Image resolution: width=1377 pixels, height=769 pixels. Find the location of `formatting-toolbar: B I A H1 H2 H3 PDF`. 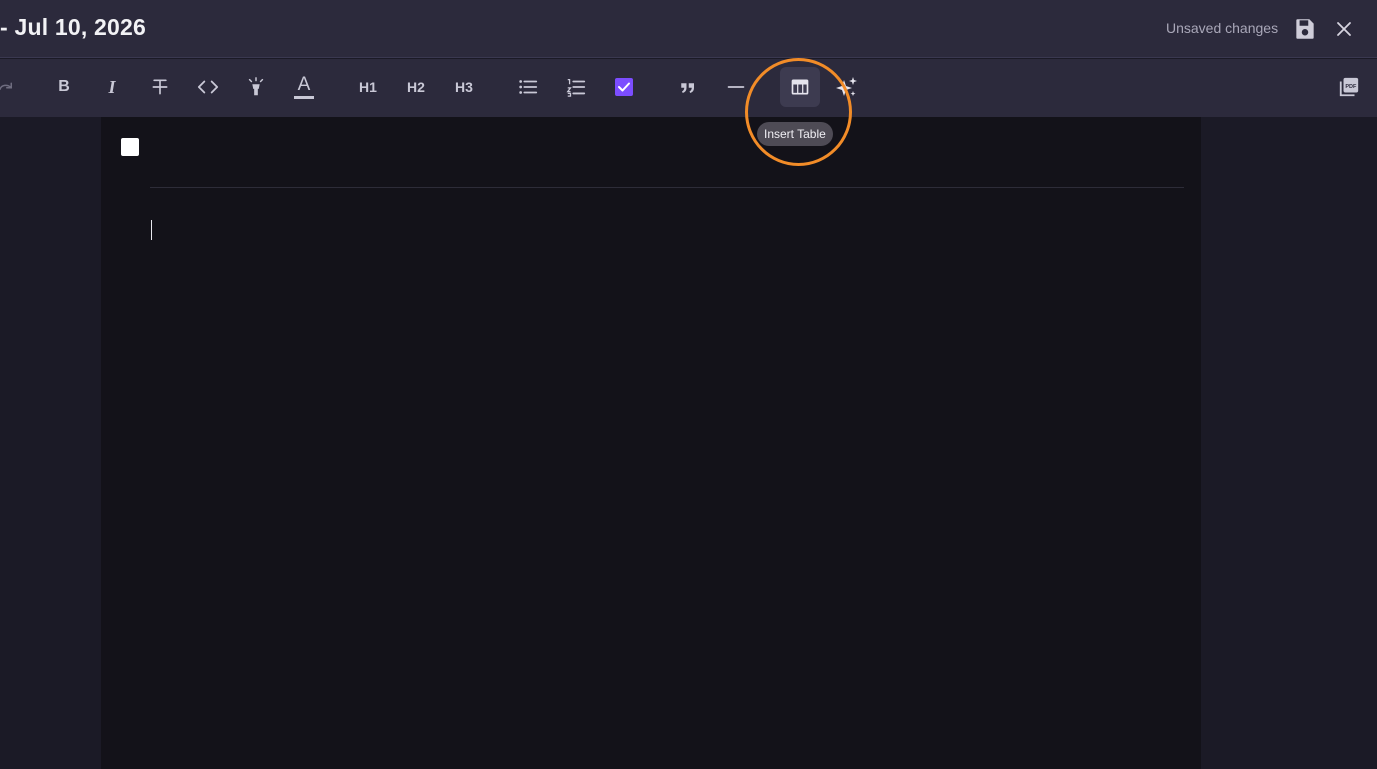

formatting-toolbar: B I A H1 H2 H3 PDF is located at coordinates (688, 88).